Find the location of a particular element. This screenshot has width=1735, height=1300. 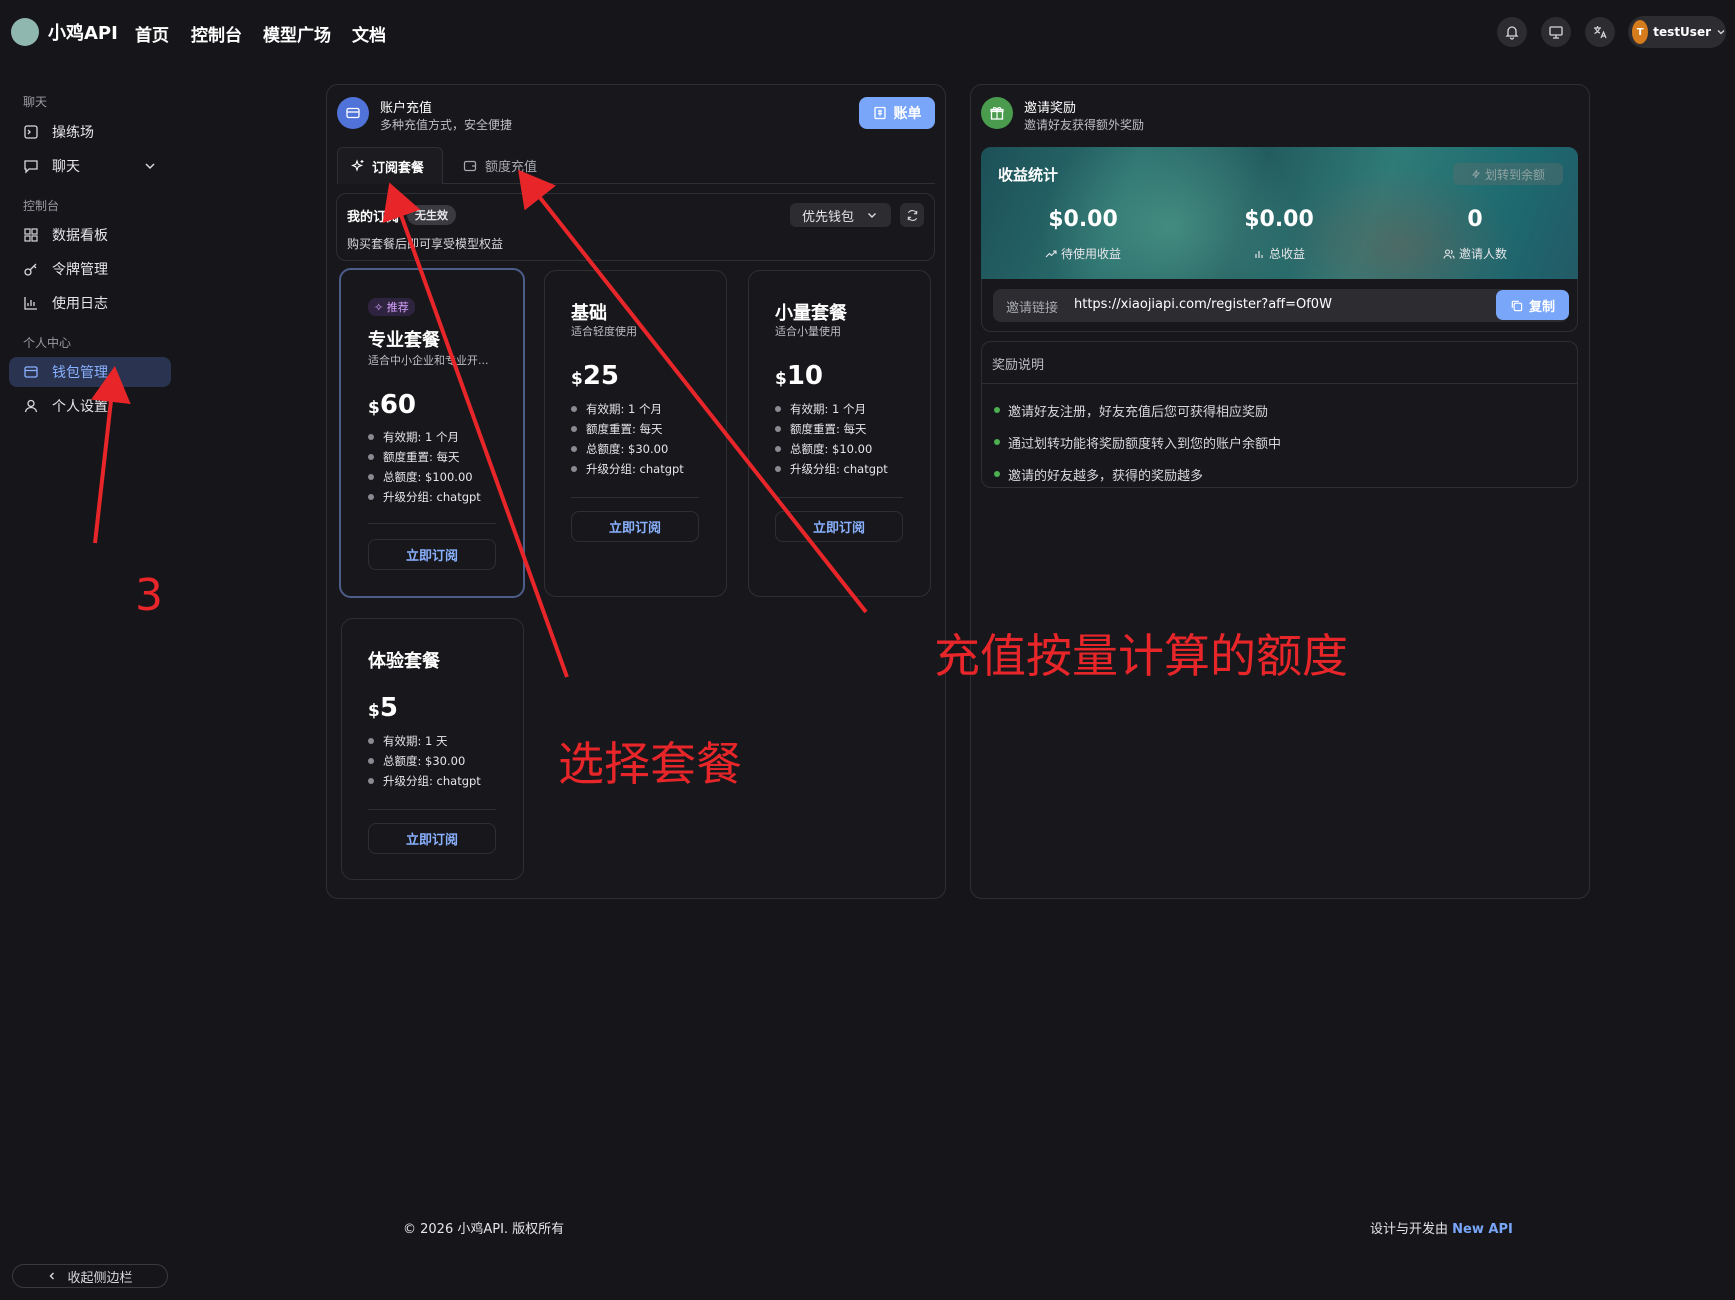

new-api-link: New API is located at coordinates (1482, 1229).